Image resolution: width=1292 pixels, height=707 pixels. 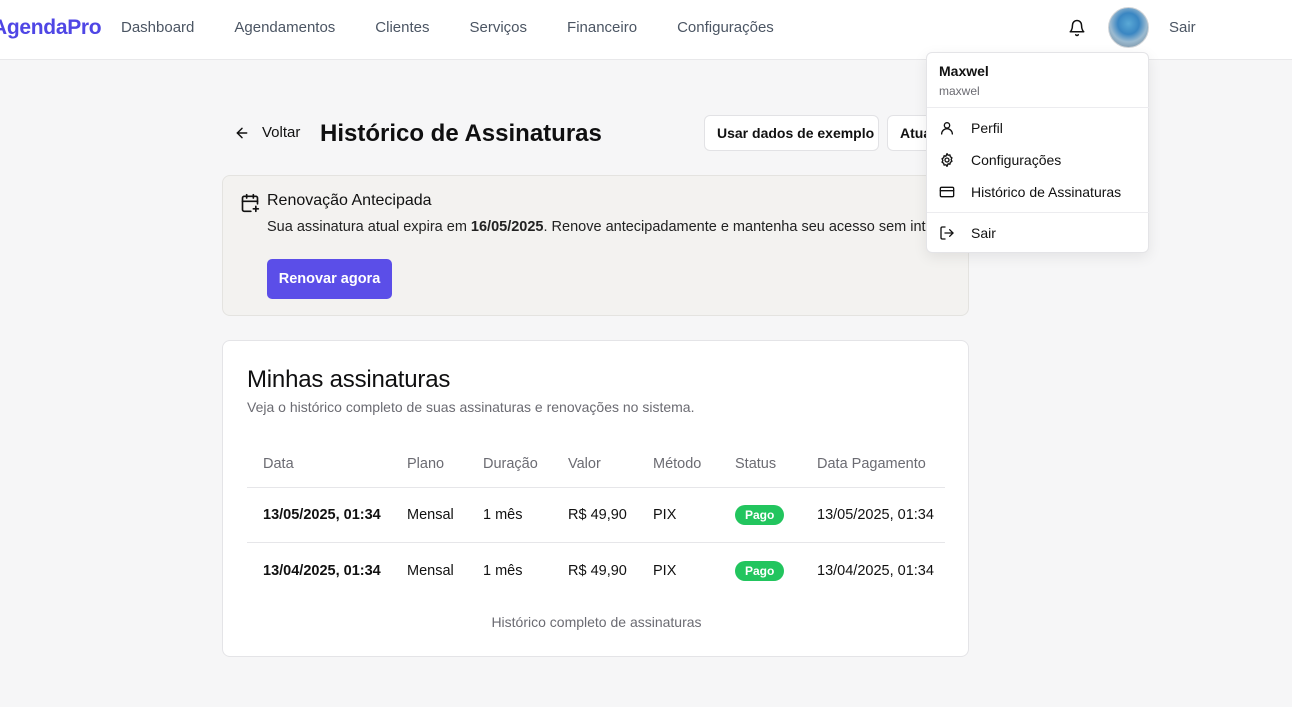 What do you see at coordinates (1182, 27) in the screenshot?
I see `logout-link: Sair` at bounding box center [1182, 27].